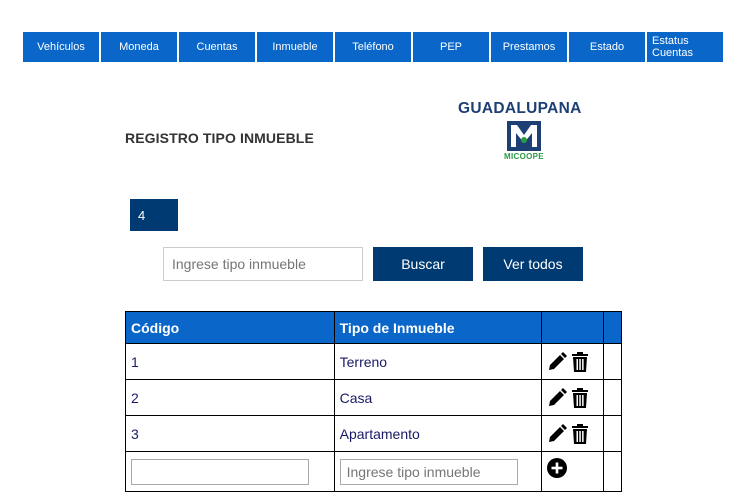 This screenshot has height=501, width=751. I want to click on table-row: 3 Apartamento, so click(373, 433).